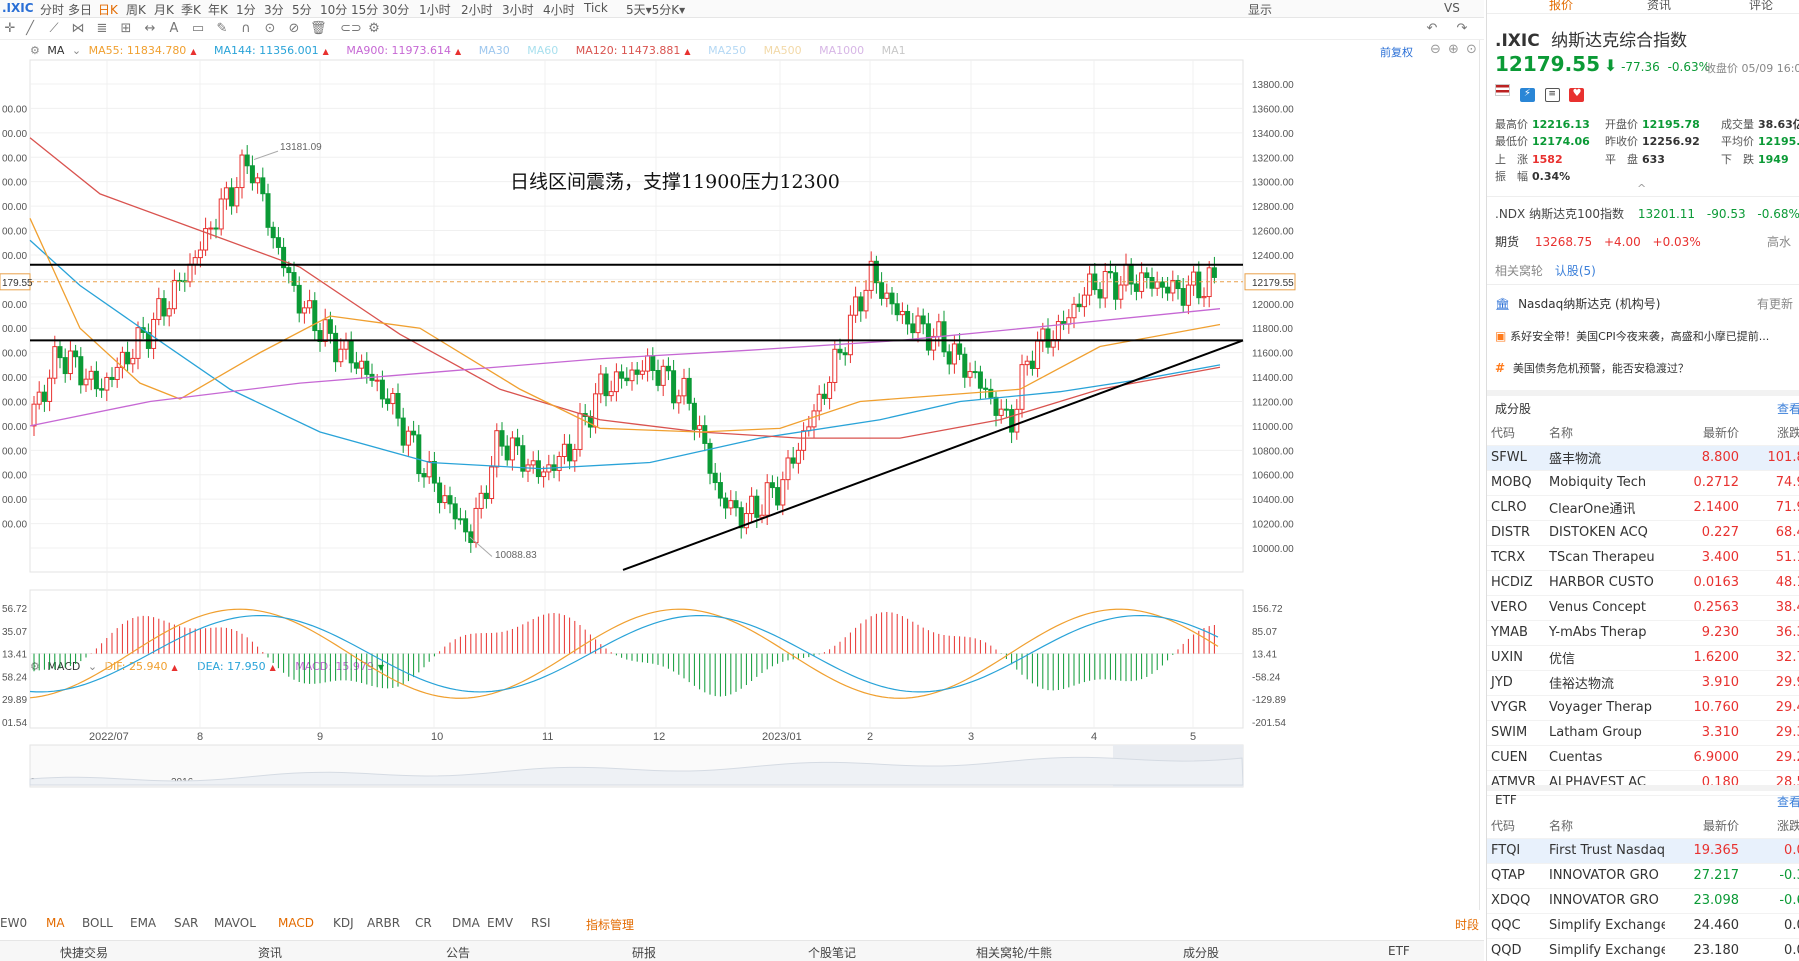 This screenshot has width=1799, height=961. Describe the element at coordinates (1432, 29) in the screenshot. I see `undo-icon: ↶` at that location.